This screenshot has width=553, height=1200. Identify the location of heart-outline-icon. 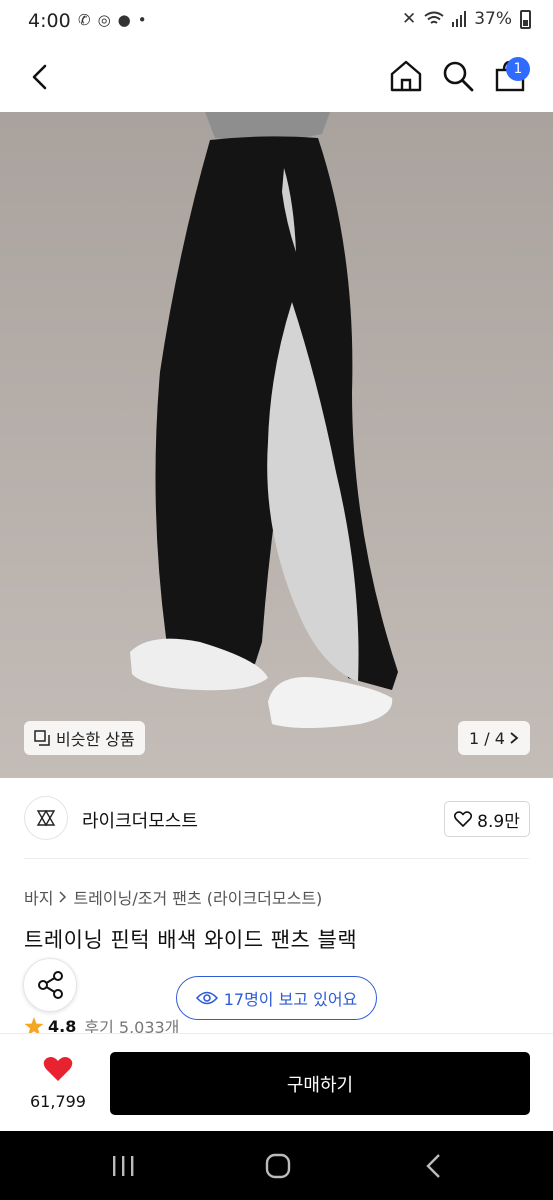
(463, 819).